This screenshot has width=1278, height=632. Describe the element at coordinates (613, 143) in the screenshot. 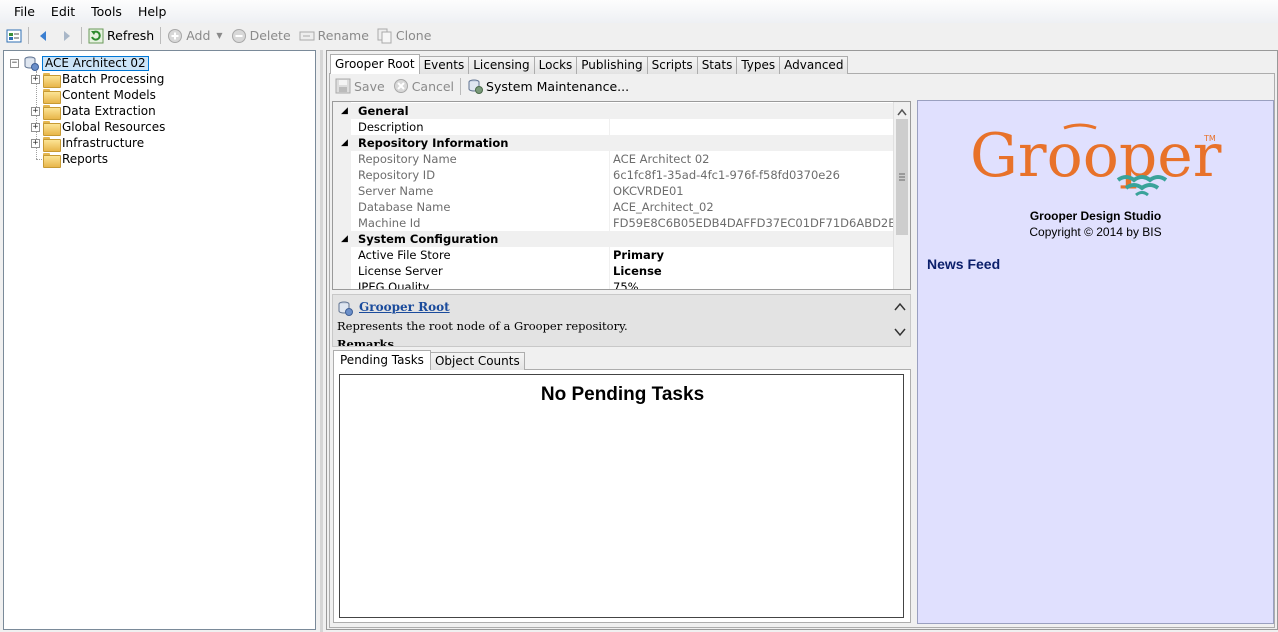

I see `category-repository-information: ◢ Repository Information` at that location.